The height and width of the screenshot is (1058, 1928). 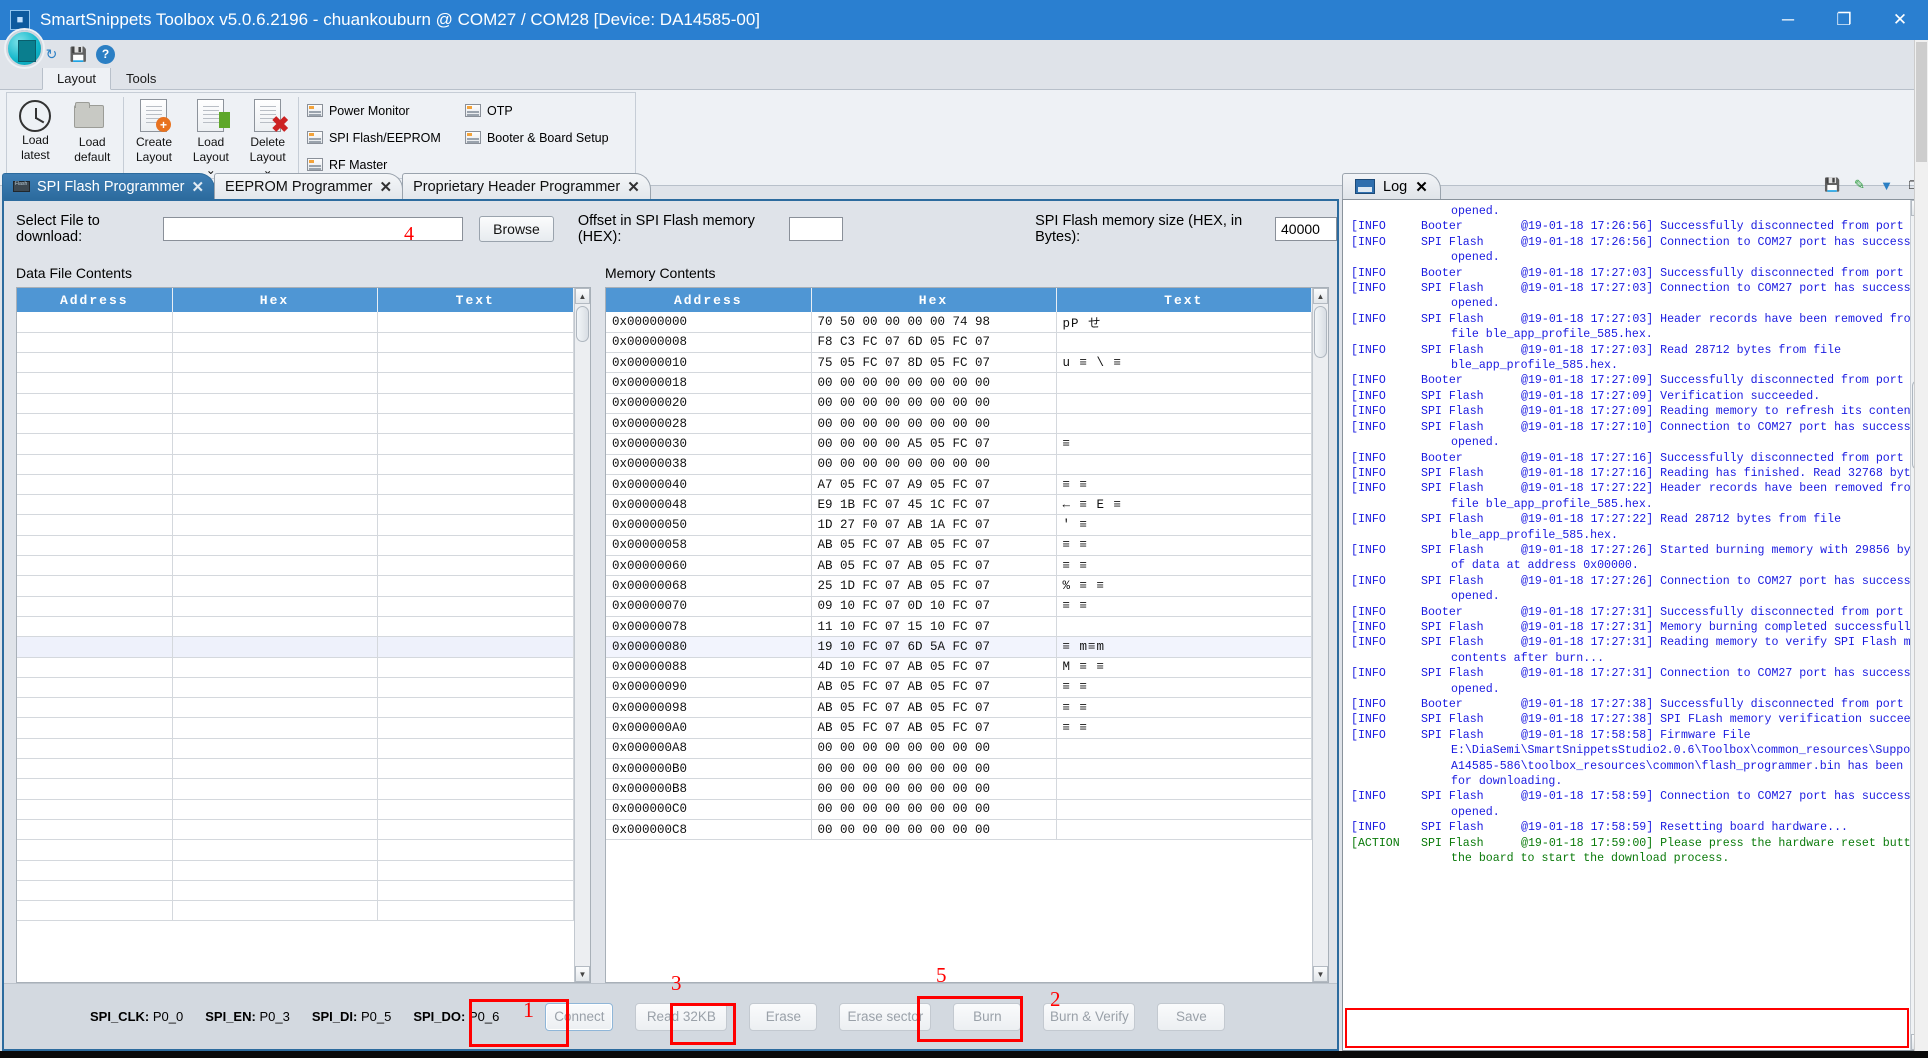 I want to click on table-row: 0x000000C0 00 00 00 00 00 00 00 00, so click(x=959, y=809).